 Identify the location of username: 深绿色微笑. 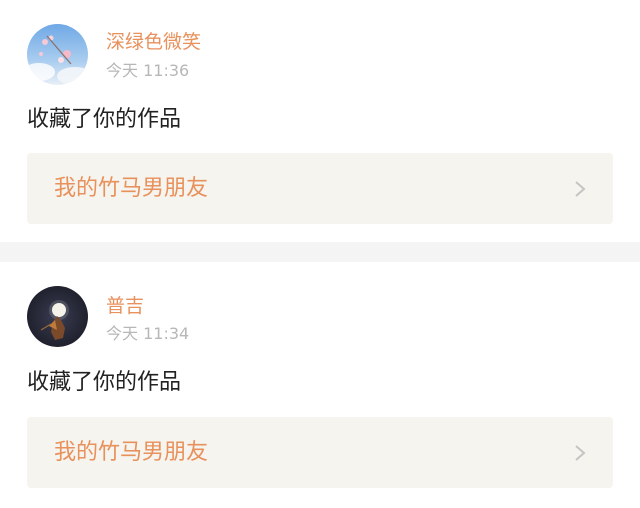
(153, 42).